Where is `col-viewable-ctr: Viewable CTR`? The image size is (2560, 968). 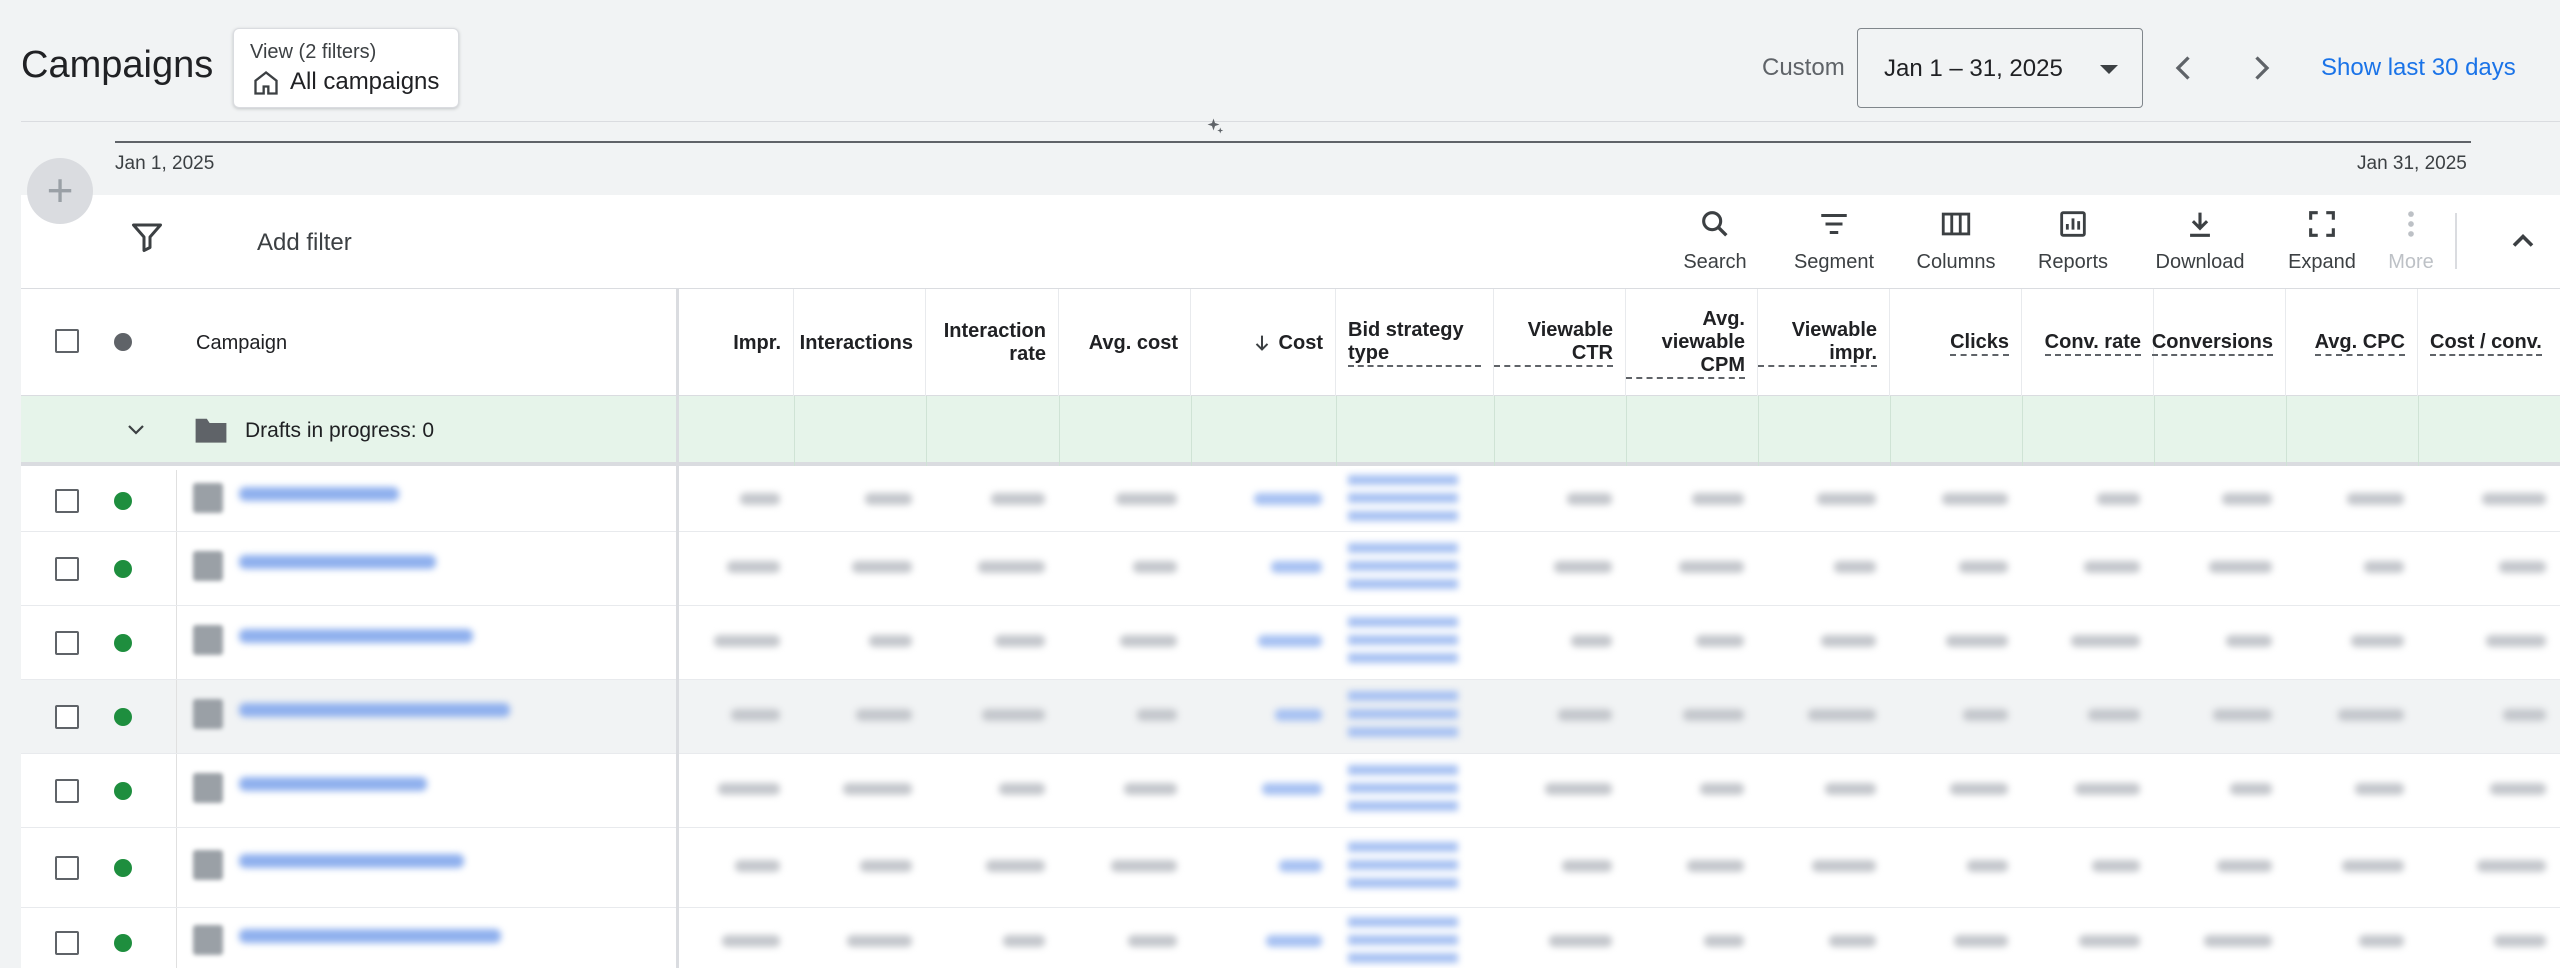
col-viewable-ctr: Viewable CTR is located at coordinates (1560, 343).